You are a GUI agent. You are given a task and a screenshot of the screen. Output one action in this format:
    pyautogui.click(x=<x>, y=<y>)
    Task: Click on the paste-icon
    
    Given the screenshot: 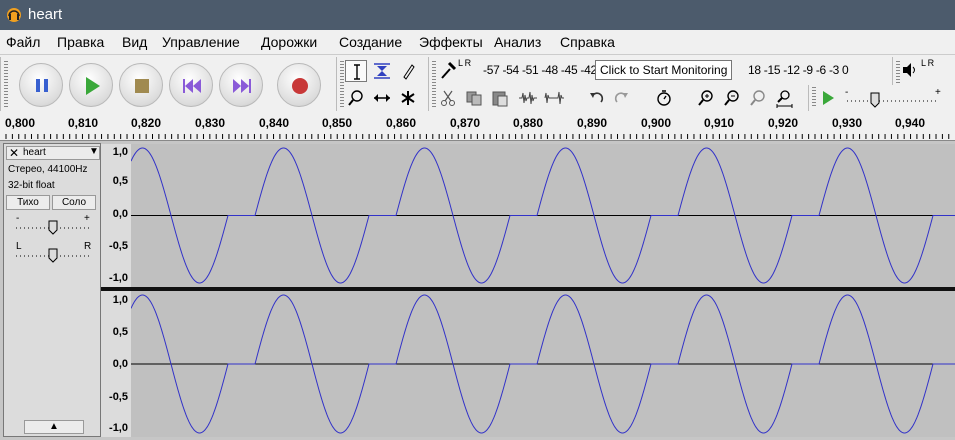 What is the action you would take?
    pyautogui.click(x=500, y=99)
    